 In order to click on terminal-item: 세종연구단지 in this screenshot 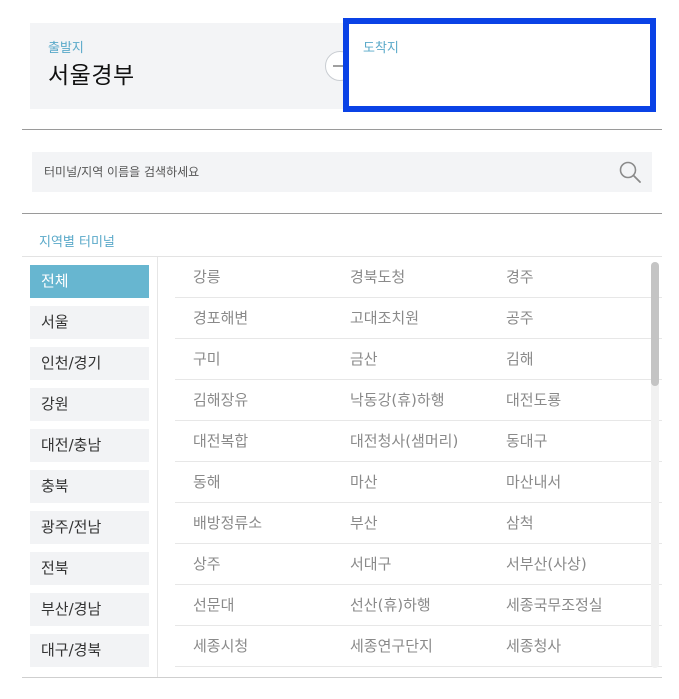, I will do `click(391, 646)`.